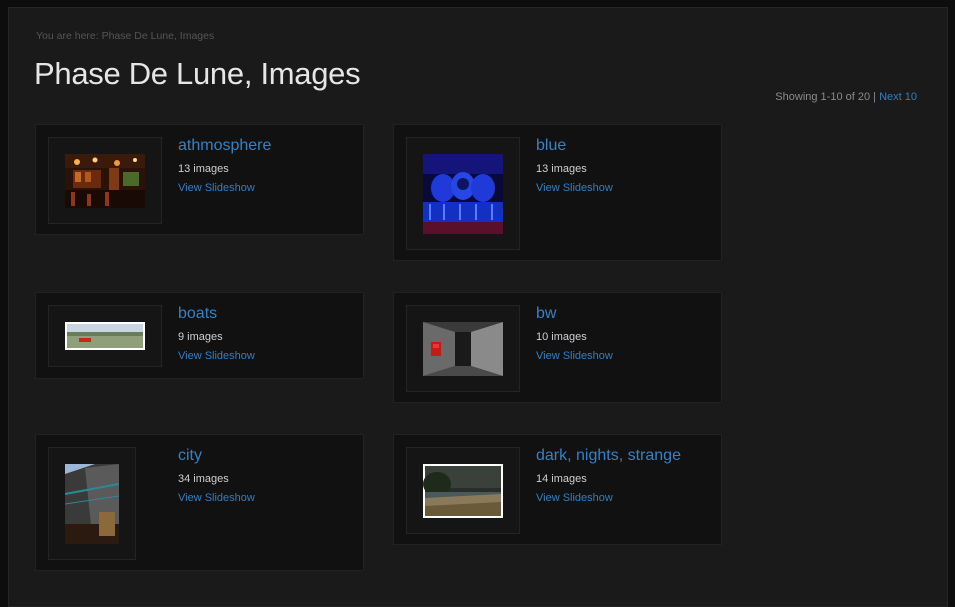 The height and width of the screenshot is (607, 955). I want to click on album-info: blue 13 images View Slideshow, so click(574, 165).